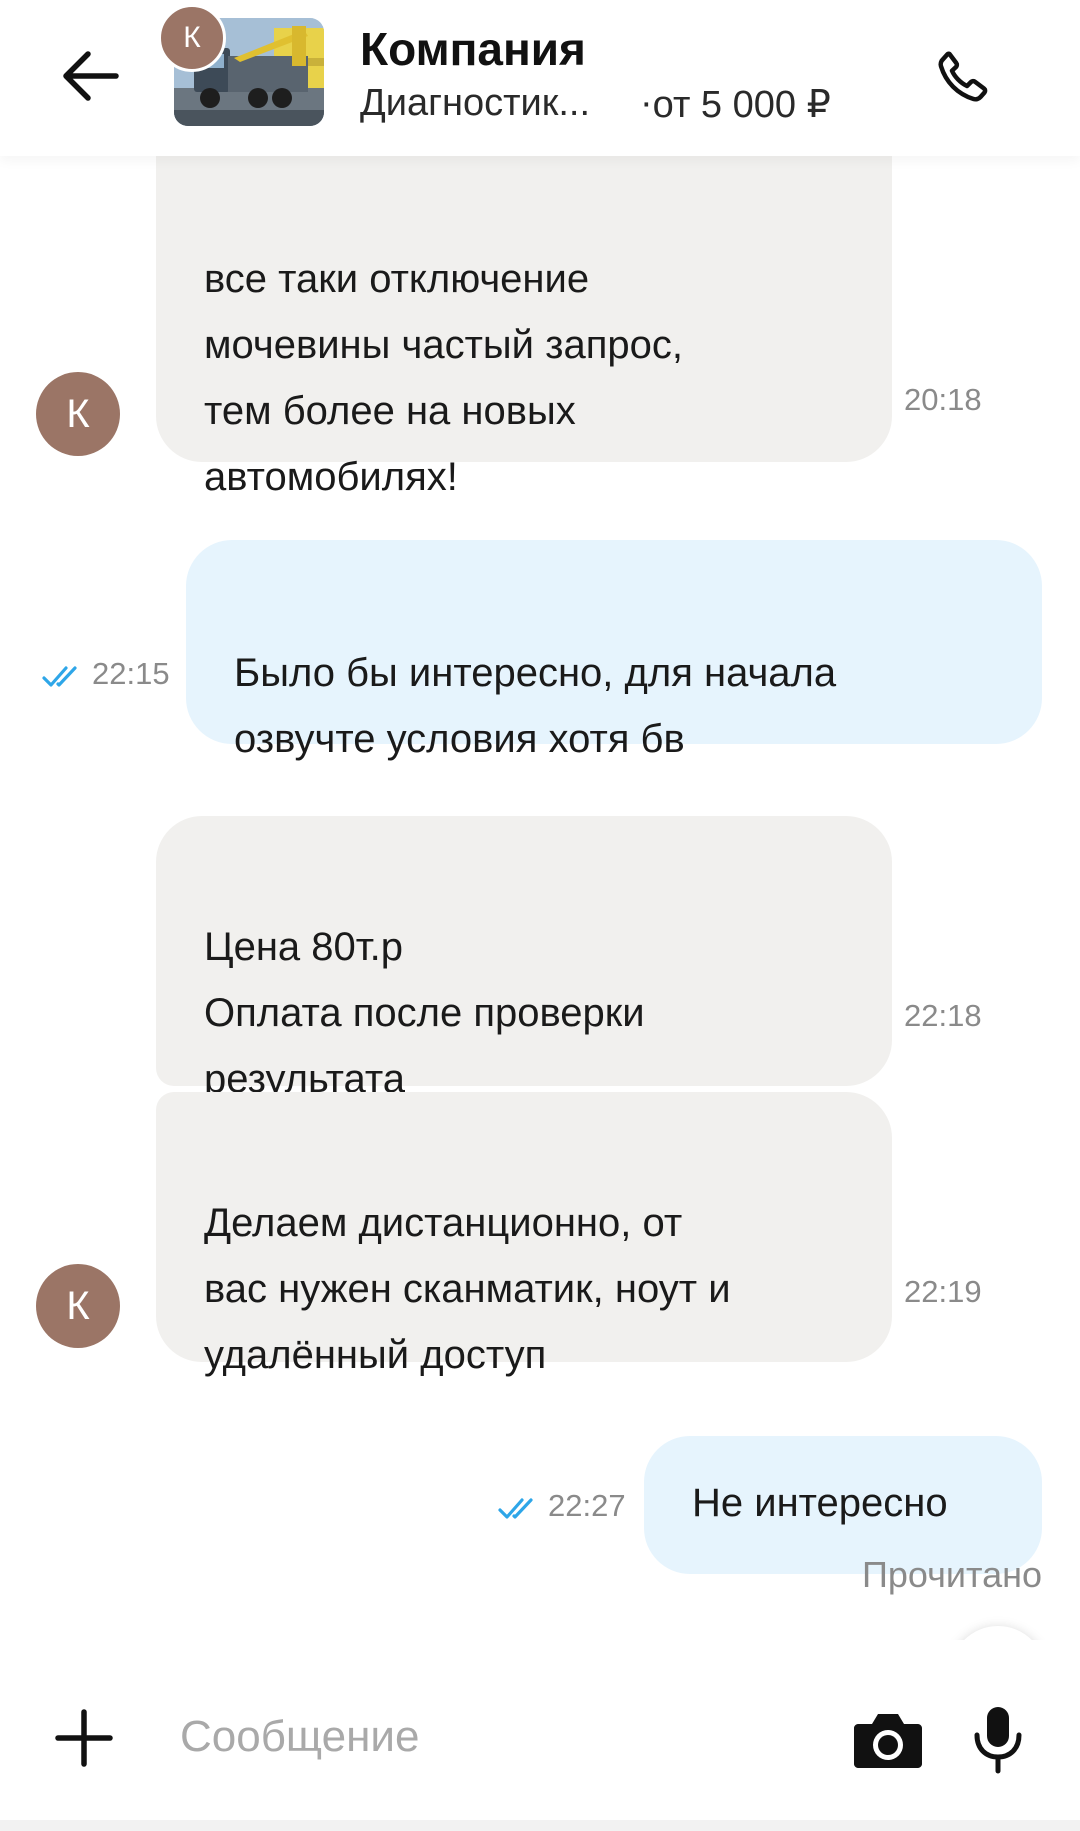 The height and width of the screenshot is (1831, 1080). What do you see at coordinates (500, 1737) in the screenshot?
I see `message-input` at bounding box center [500, 1737].